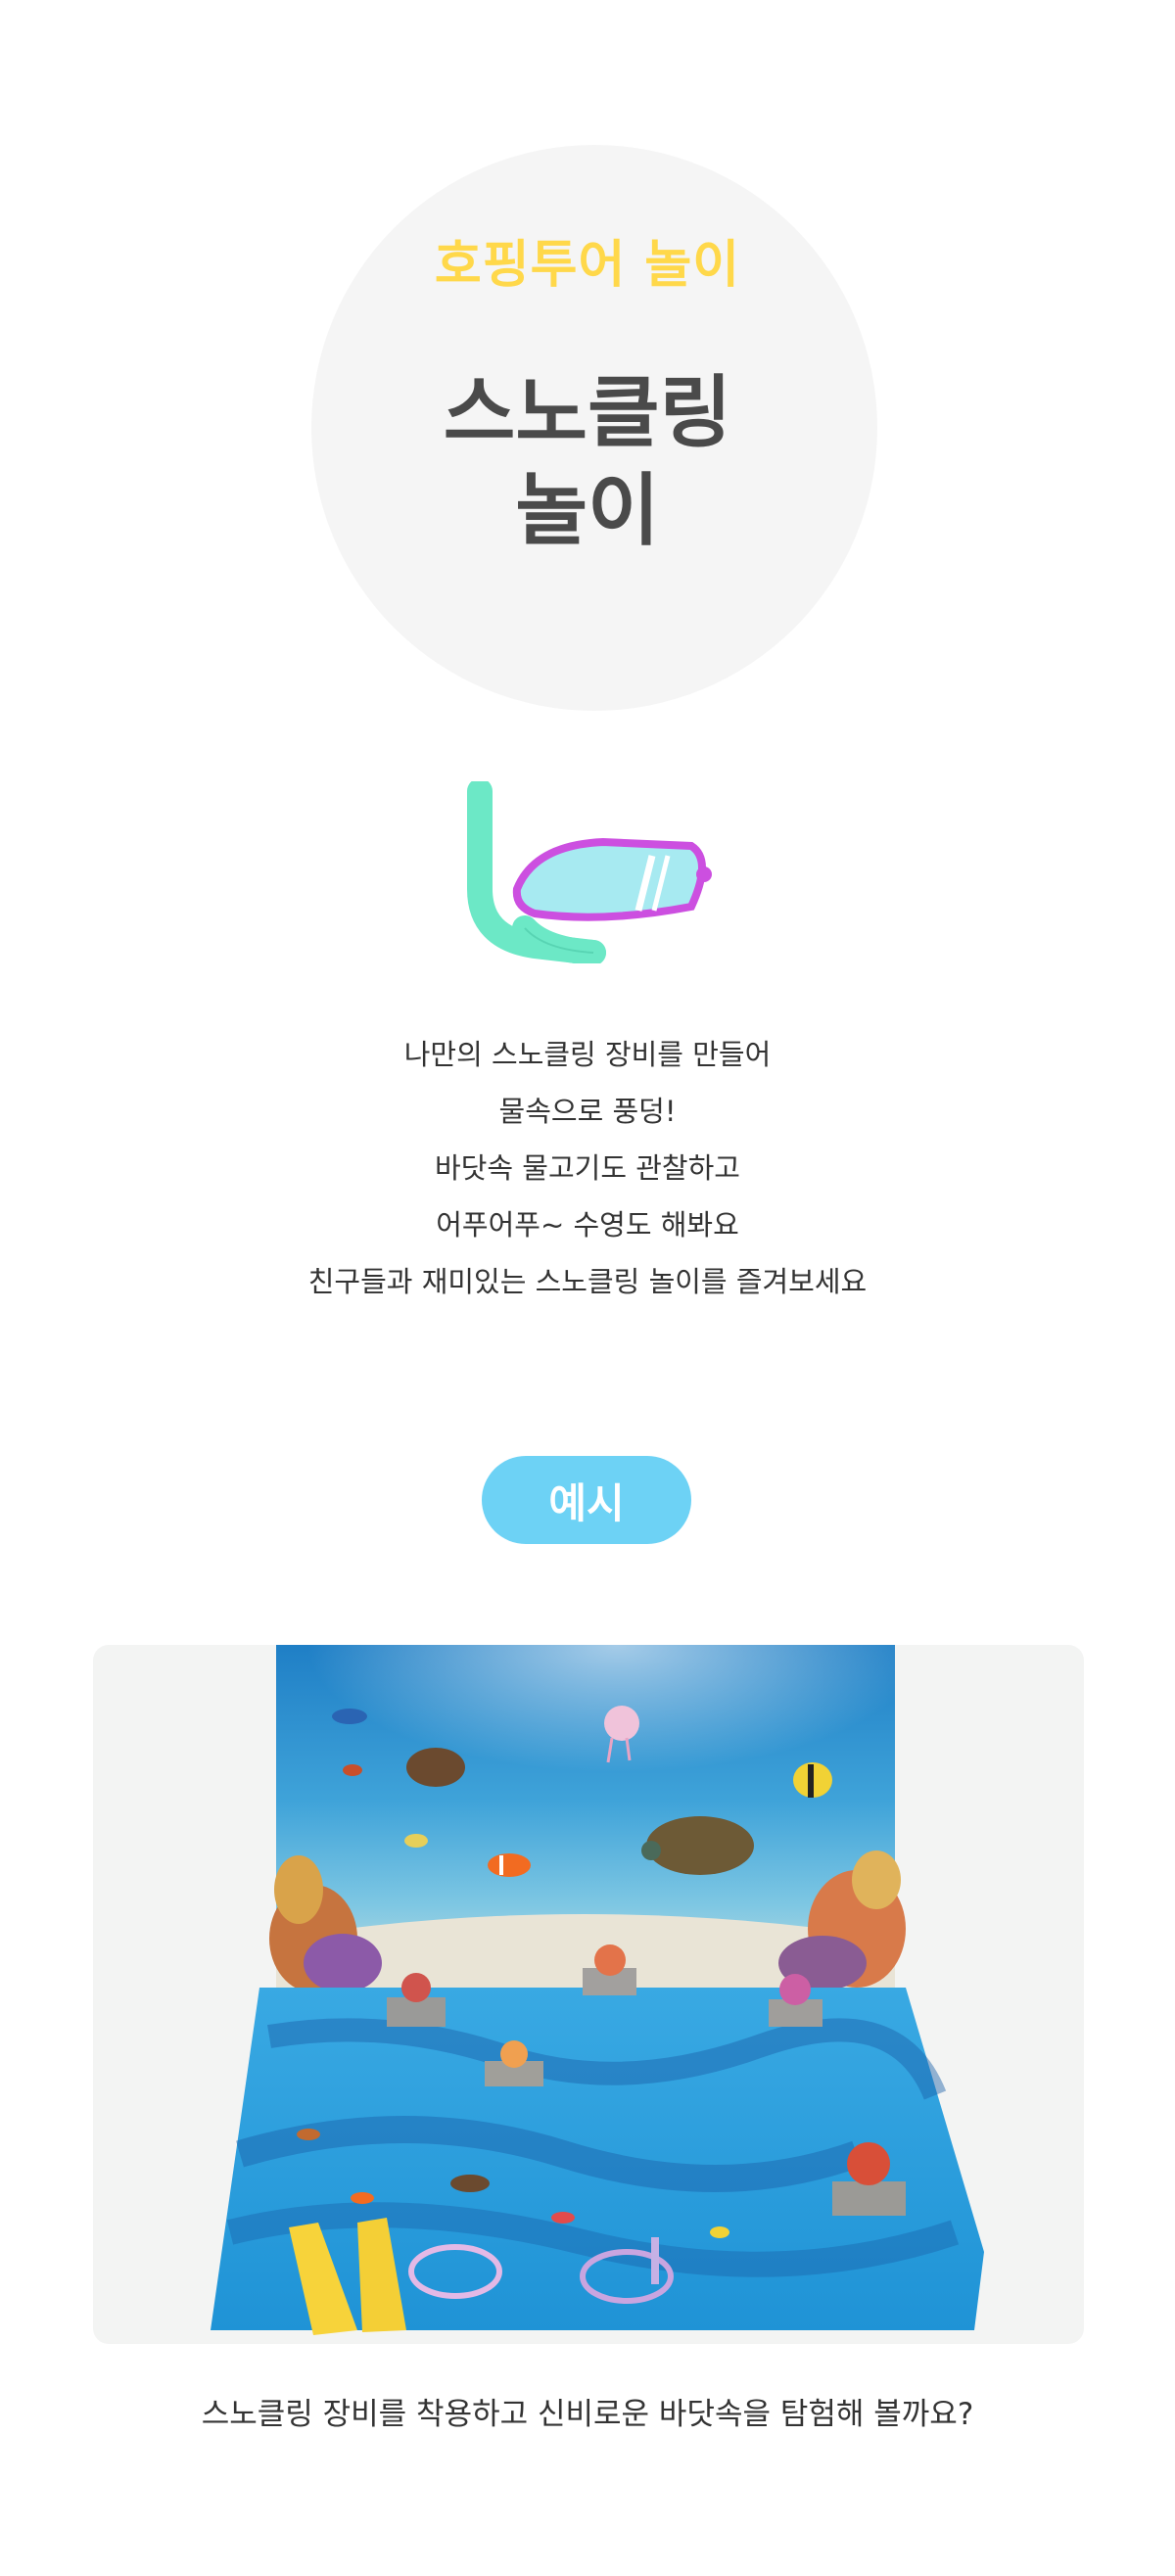  What do you see at coordinates (587, 2414) in the screenshot?
I see `example-caption: 스노클링 장비를 착용하고 신비로운 바닷속을 탐험해 볼까요?` at bounding box center [587, 2414].